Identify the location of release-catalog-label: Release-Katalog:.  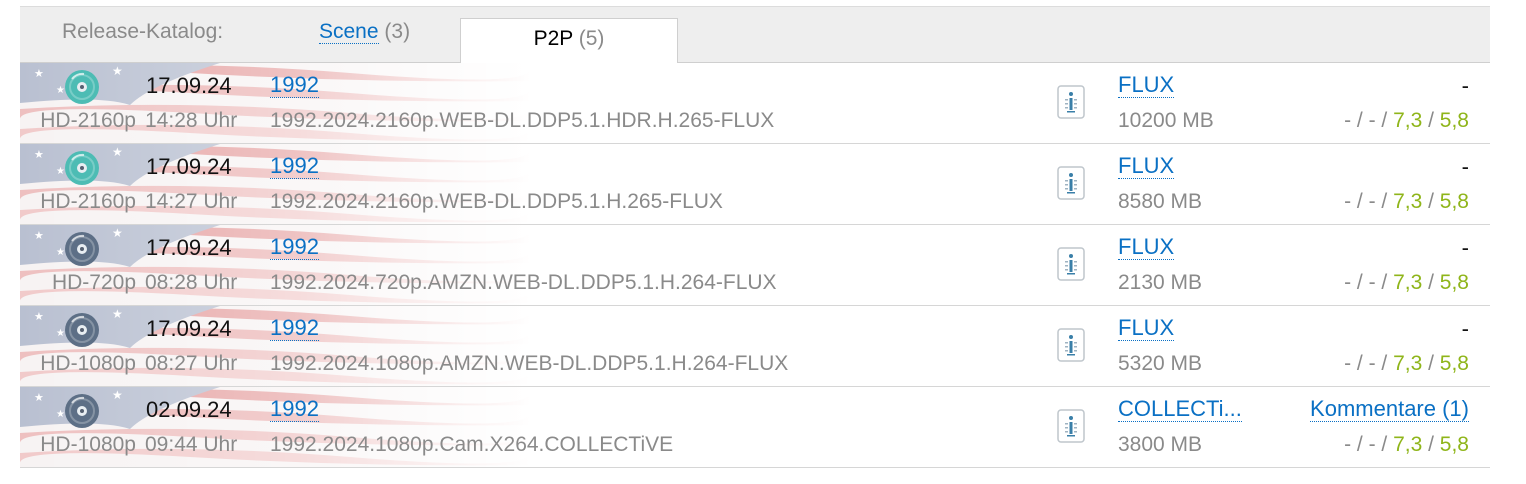
(143, 31).